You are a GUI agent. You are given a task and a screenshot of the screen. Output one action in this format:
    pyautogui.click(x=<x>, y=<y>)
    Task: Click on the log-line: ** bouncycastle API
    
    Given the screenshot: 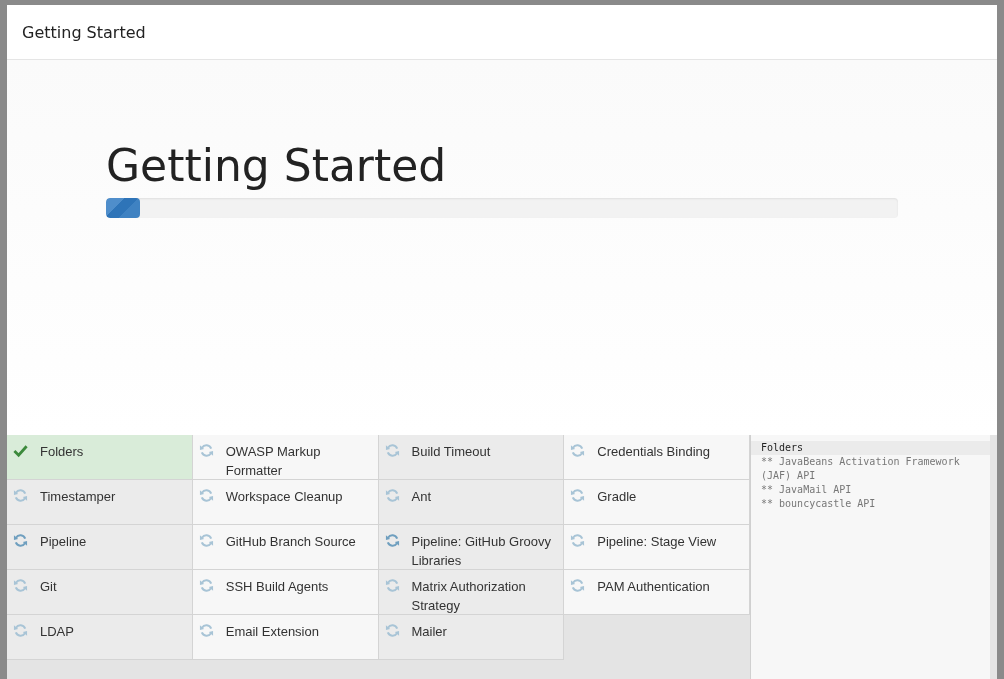 What is the action you would take?
    pyautogui.click(x=818, y=504)
    